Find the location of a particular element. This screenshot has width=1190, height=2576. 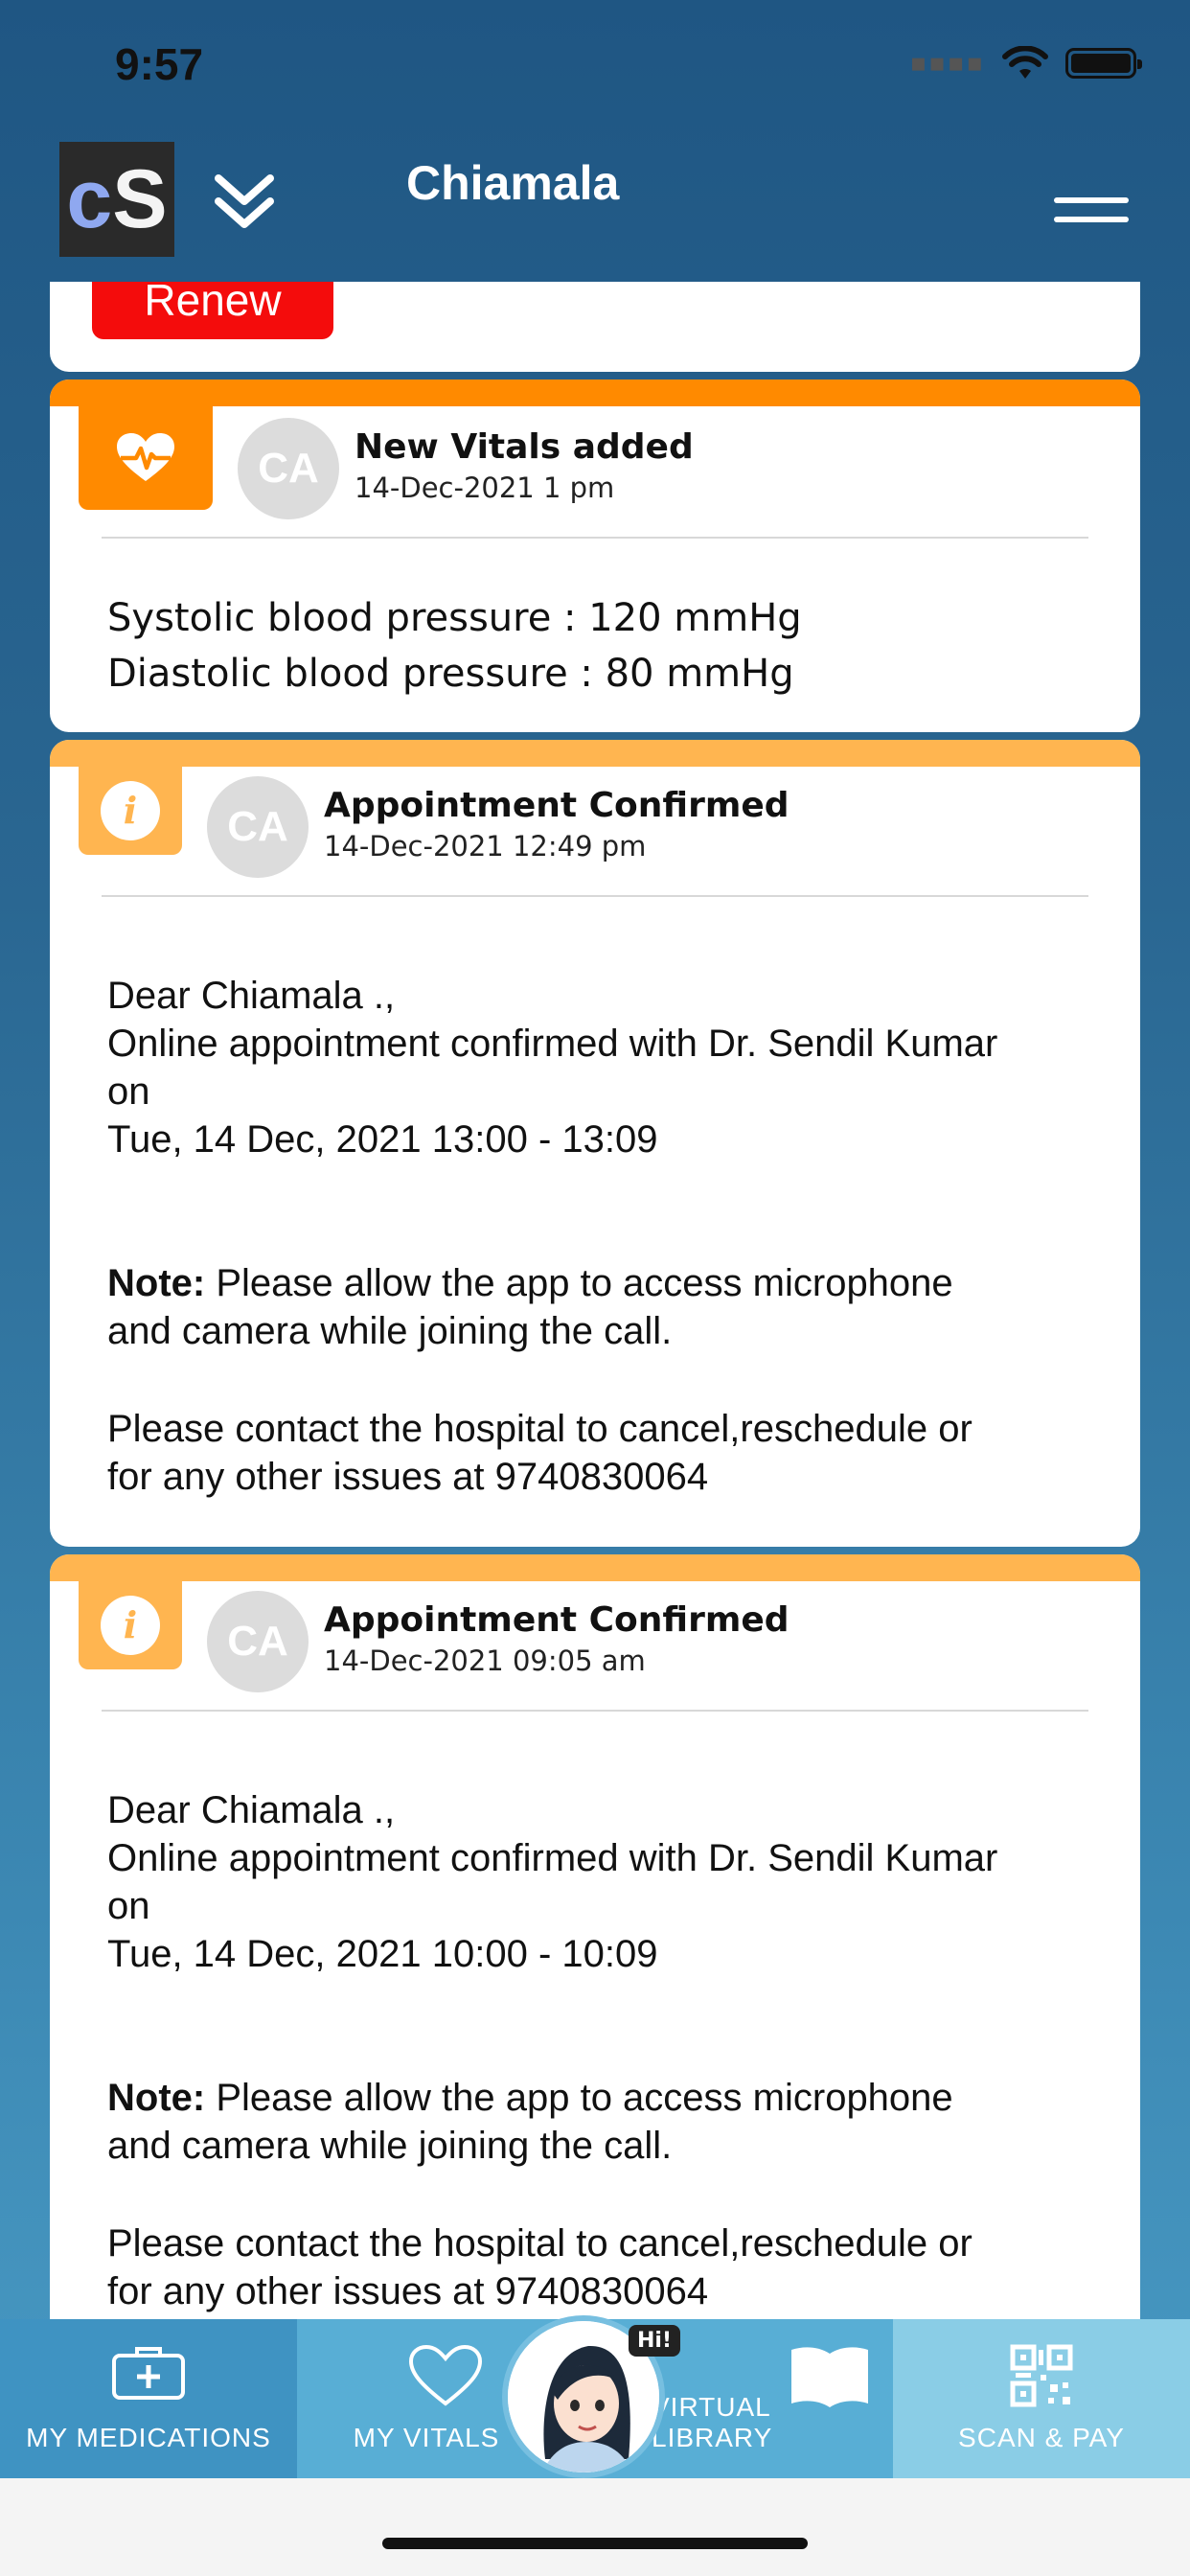

app-logo: cS is located at coordinates (117, 199).